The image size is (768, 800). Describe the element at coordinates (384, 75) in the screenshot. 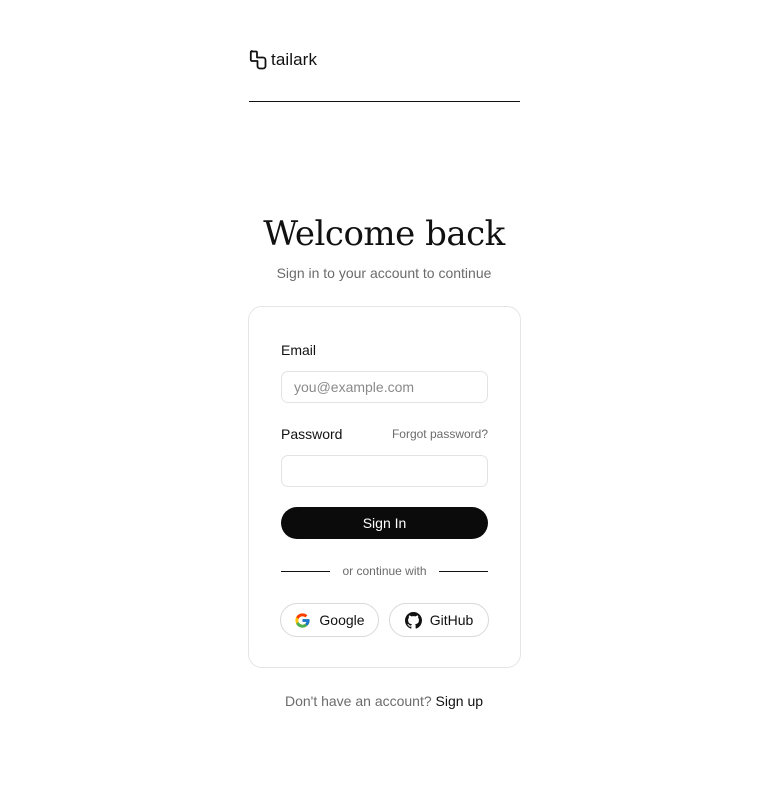

I see `header: tailark` at that location.